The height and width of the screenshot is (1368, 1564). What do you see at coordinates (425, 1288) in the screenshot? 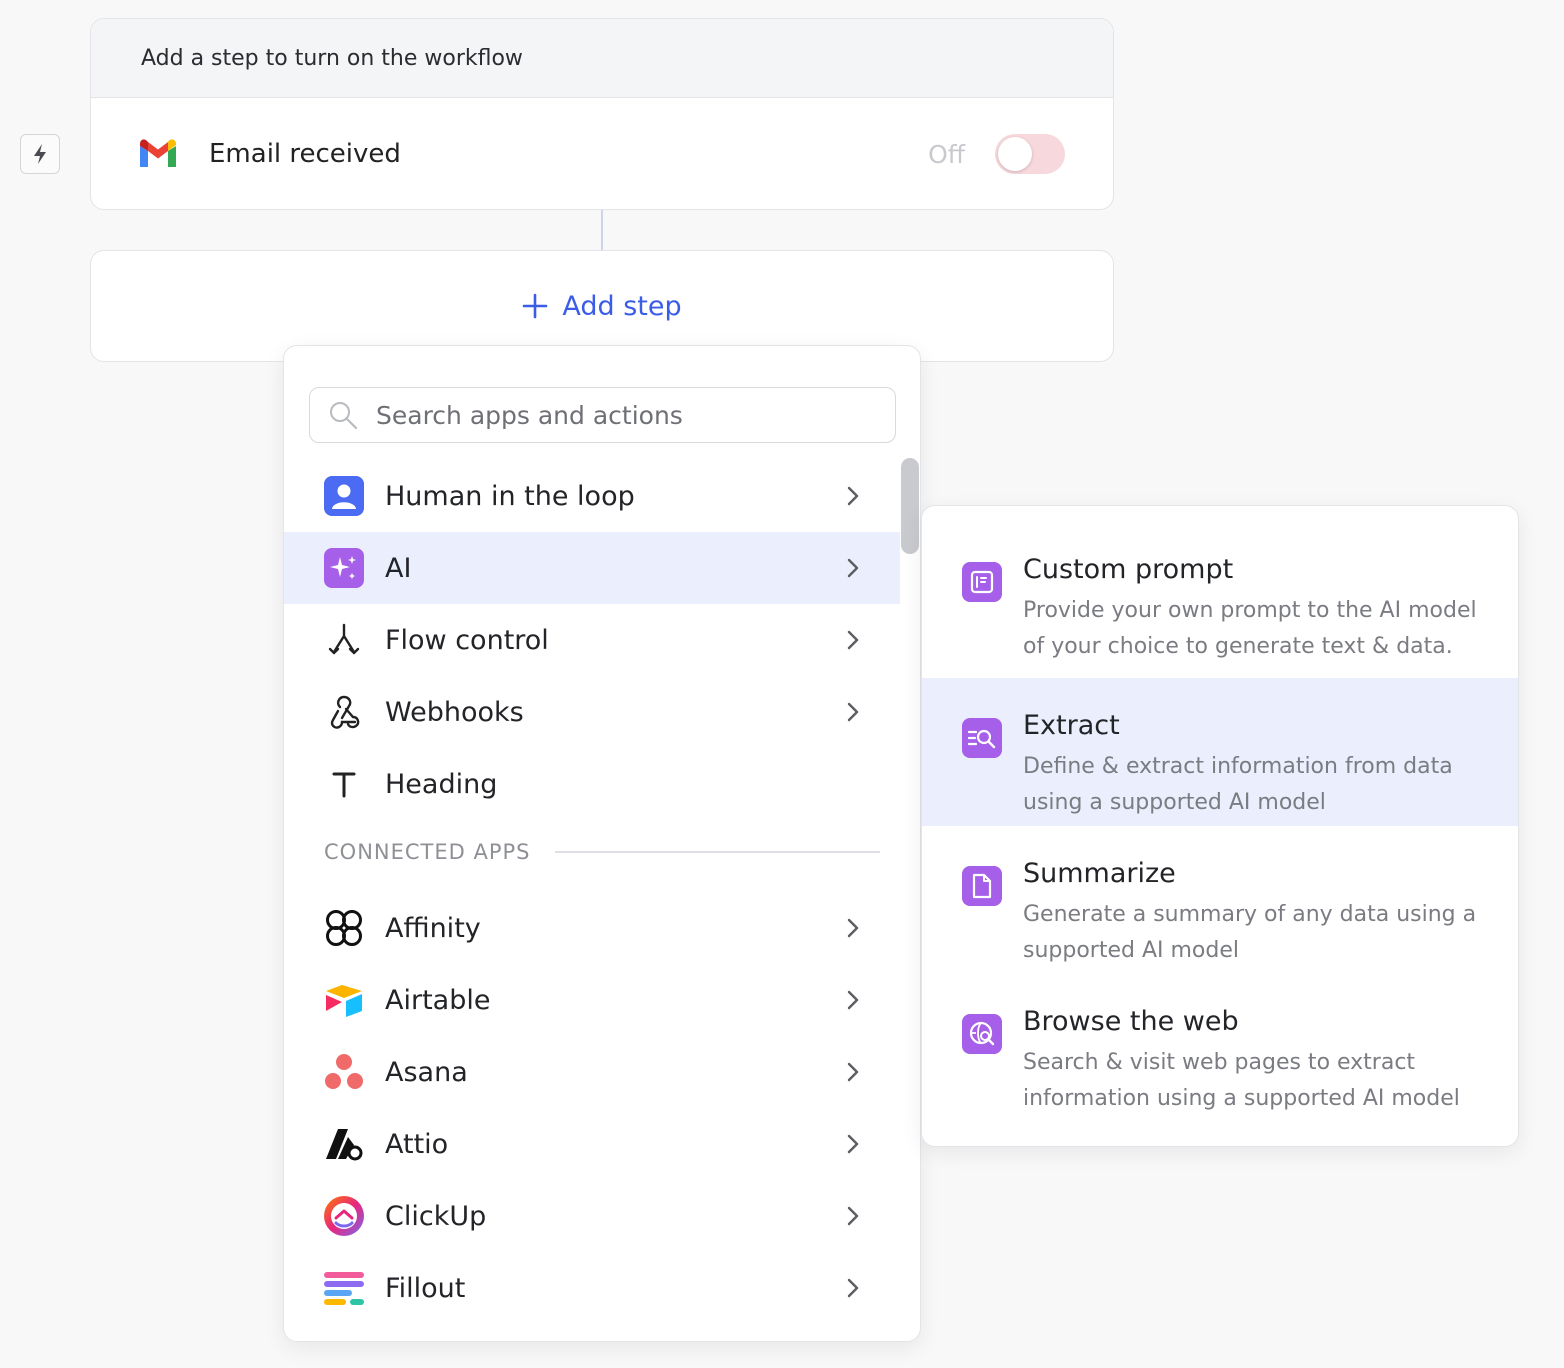
I see `menu-item-label: Fillout` at bounding box center [425, 1288].